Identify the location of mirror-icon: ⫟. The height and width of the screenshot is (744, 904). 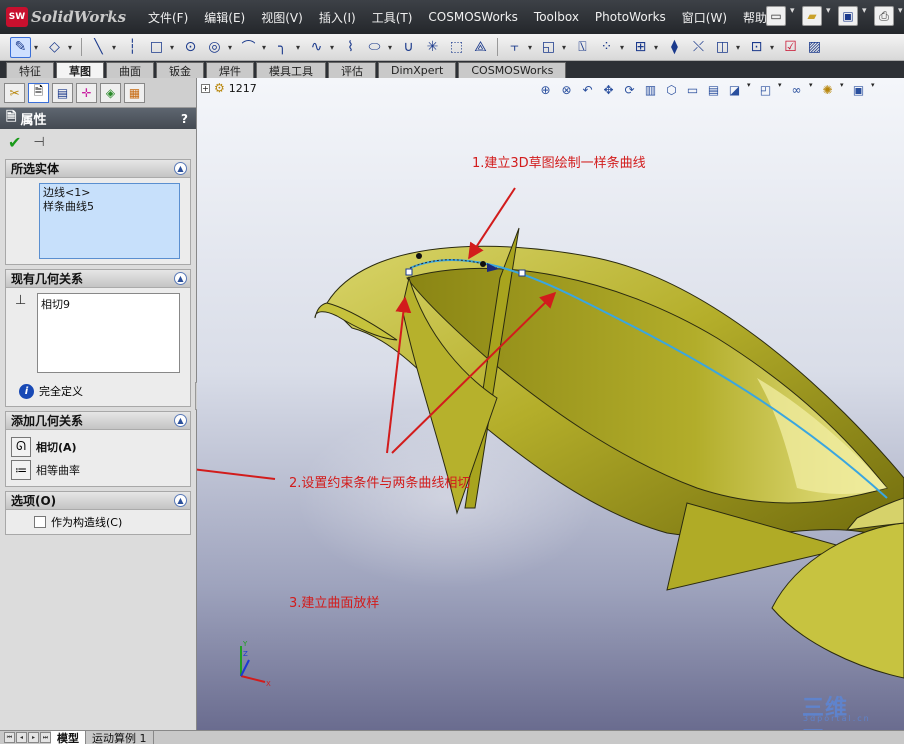
(514, 47).